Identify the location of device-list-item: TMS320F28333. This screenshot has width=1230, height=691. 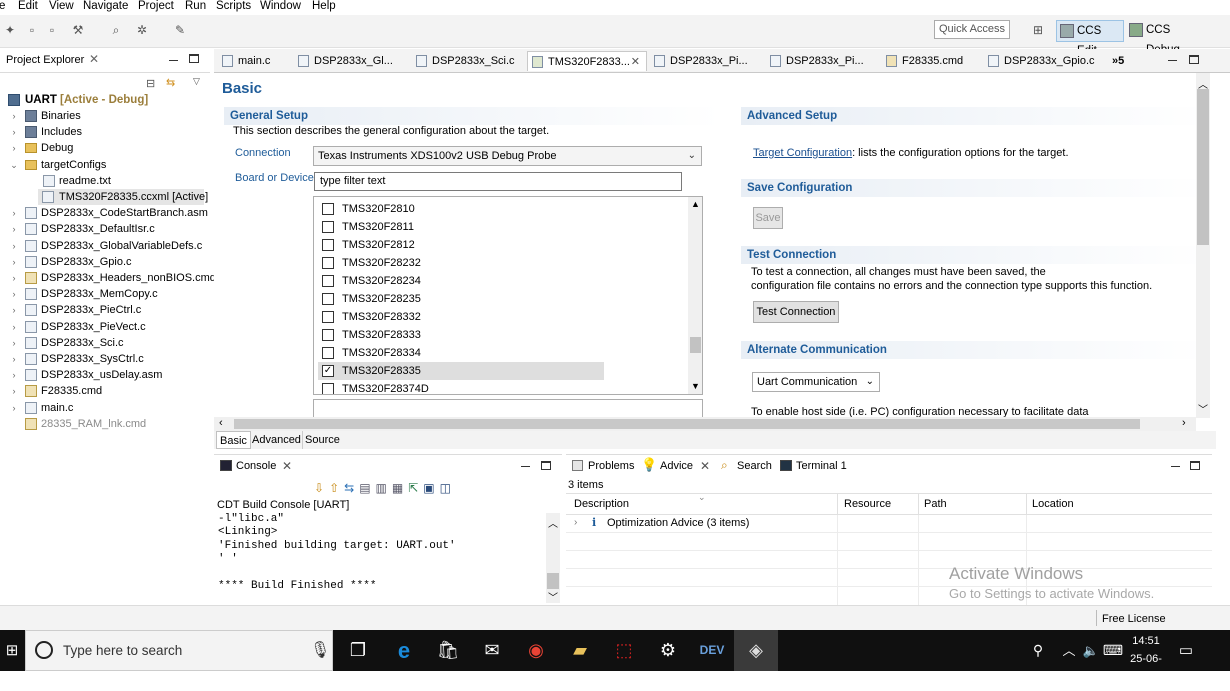
(461, 335).